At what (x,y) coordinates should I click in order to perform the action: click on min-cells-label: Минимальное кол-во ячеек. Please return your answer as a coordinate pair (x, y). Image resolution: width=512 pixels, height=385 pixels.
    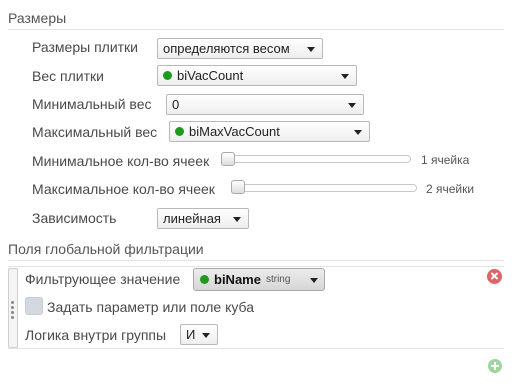
    Looking at the image, I should click on (121, 161).